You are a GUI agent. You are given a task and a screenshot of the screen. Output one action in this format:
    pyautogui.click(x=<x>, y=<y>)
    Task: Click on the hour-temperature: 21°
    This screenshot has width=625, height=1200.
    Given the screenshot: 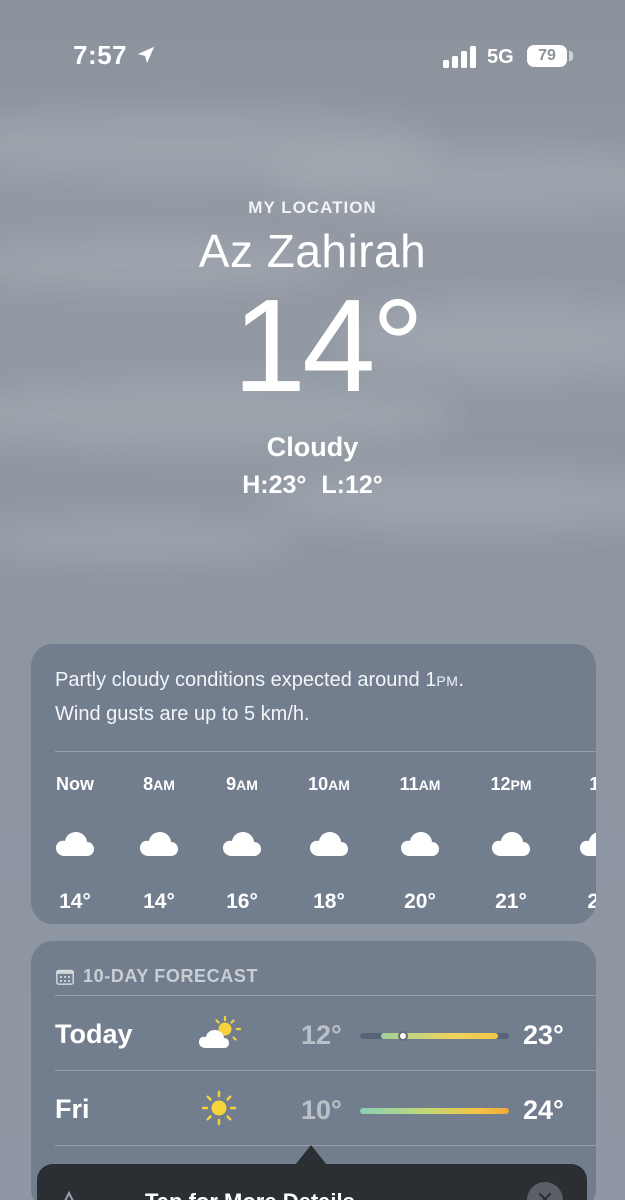 What is the action you would take?
    pyautogui.click(x=511, y=901)
    